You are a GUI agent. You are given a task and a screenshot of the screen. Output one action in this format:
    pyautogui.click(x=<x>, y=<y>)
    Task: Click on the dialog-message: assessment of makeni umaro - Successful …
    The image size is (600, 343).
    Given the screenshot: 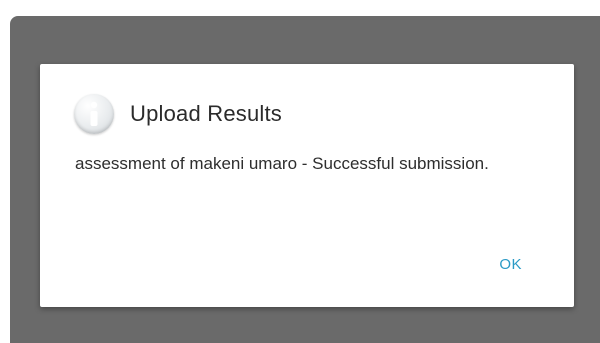 What is the action you would take?
    pyautogui.click(x=282, y=163)
    